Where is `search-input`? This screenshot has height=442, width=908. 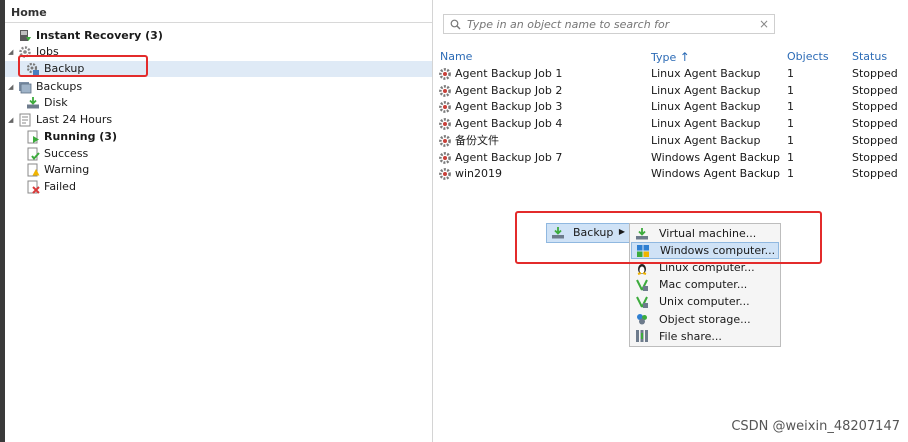
search-input is located at coordinates (607, 24).